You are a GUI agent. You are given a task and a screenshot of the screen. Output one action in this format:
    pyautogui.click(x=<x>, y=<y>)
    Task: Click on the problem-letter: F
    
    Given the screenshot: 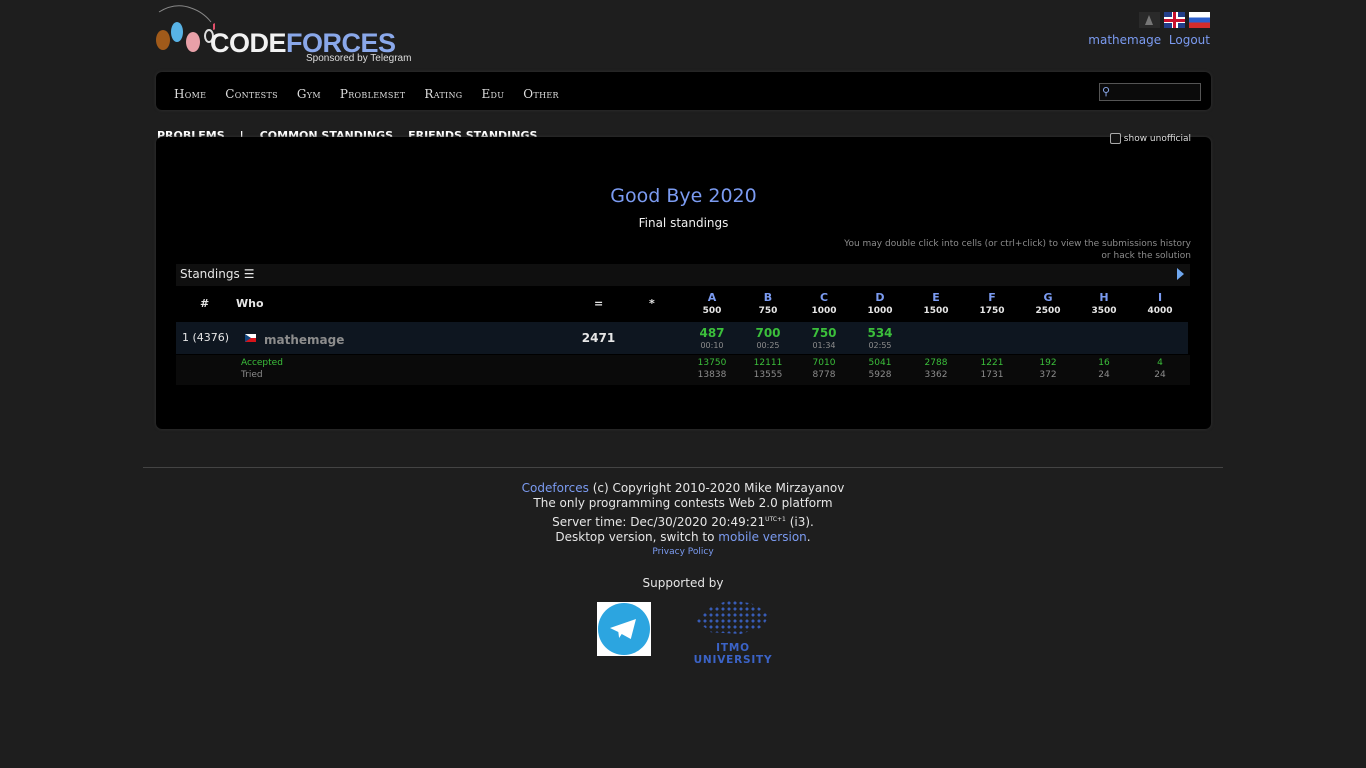 What is the action you would take?
    pyautogui.click(x=992, y=297)
    